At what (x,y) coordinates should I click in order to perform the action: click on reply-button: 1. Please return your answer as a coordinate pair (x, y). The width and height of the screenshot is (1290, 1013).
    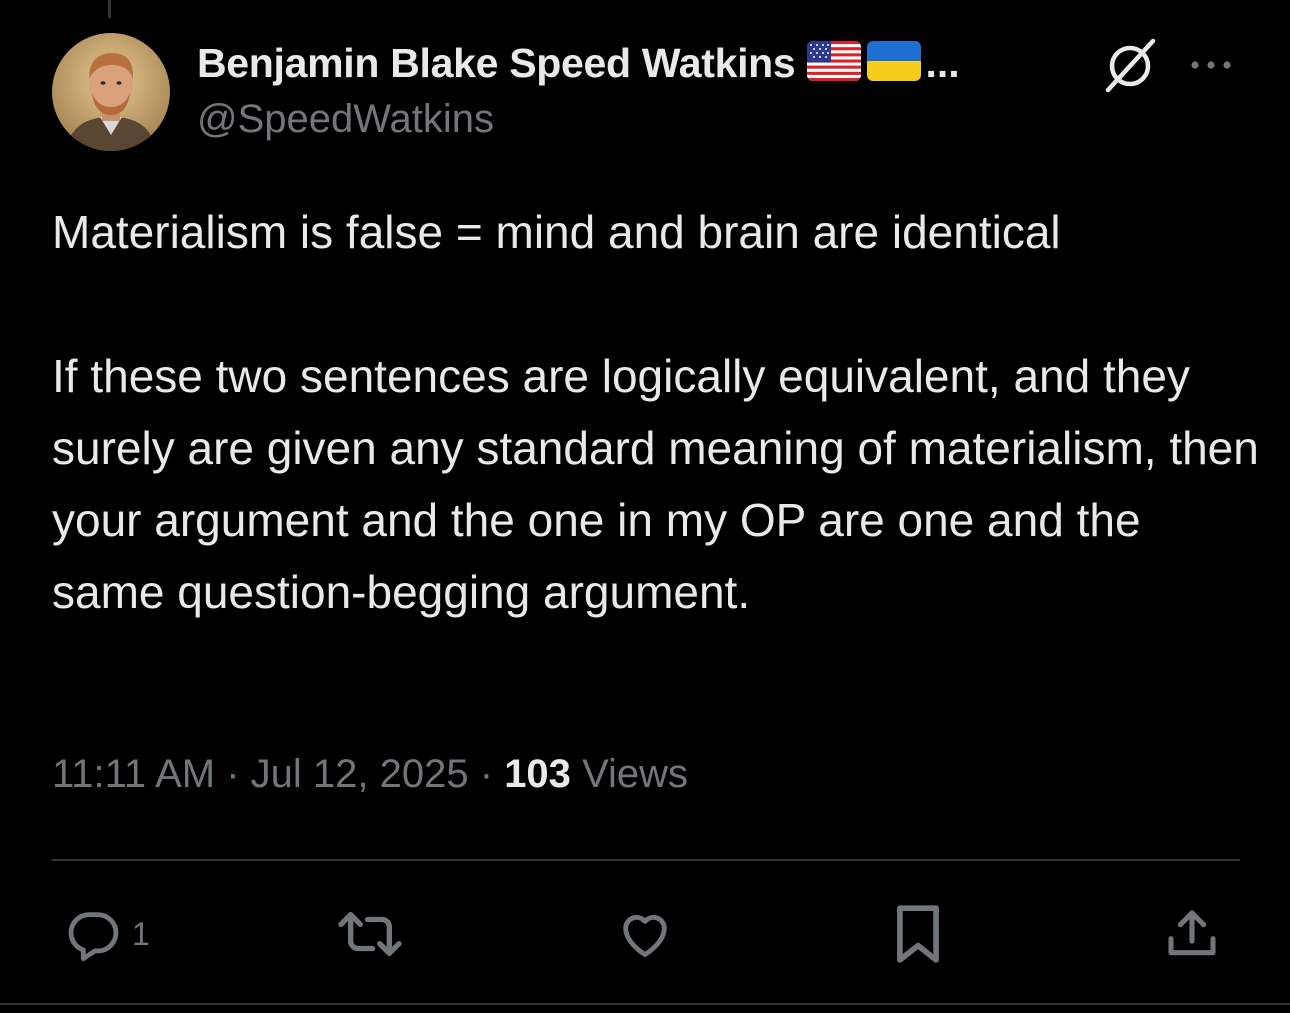
    Looking at the image, I should click on (107, 934).